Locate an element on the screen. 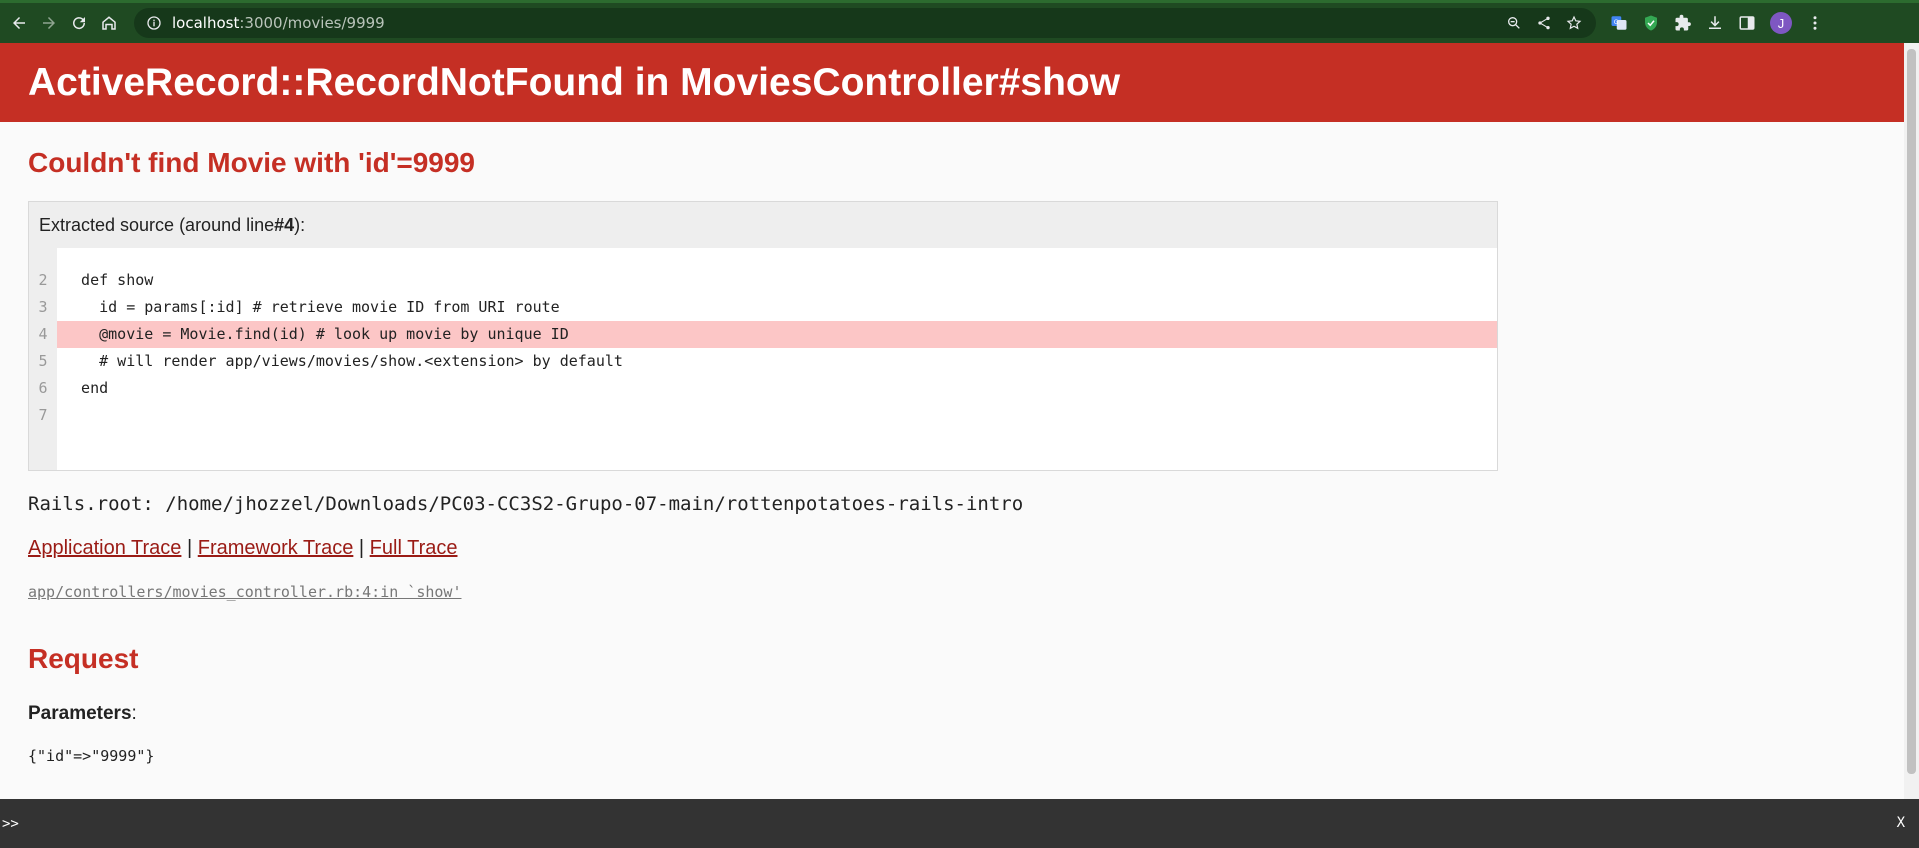 Image resolution: width=1919 pixels, height=848 pixels. forward-button is located at coordinates (49, 23).